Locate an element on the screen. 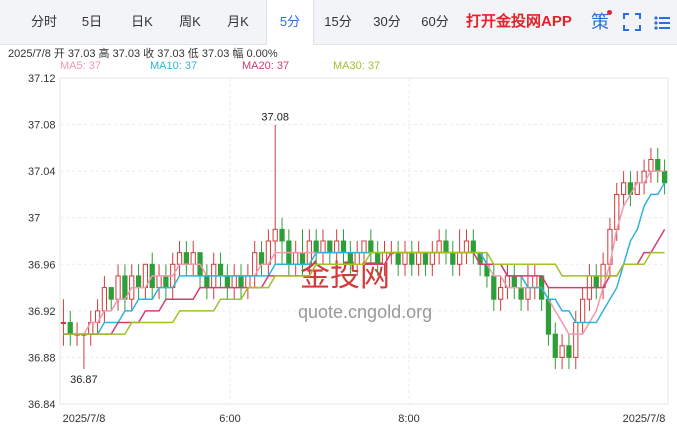 The image size is (677, 427). x-tick-label: 8:00 is located at coordinates (408, 419).